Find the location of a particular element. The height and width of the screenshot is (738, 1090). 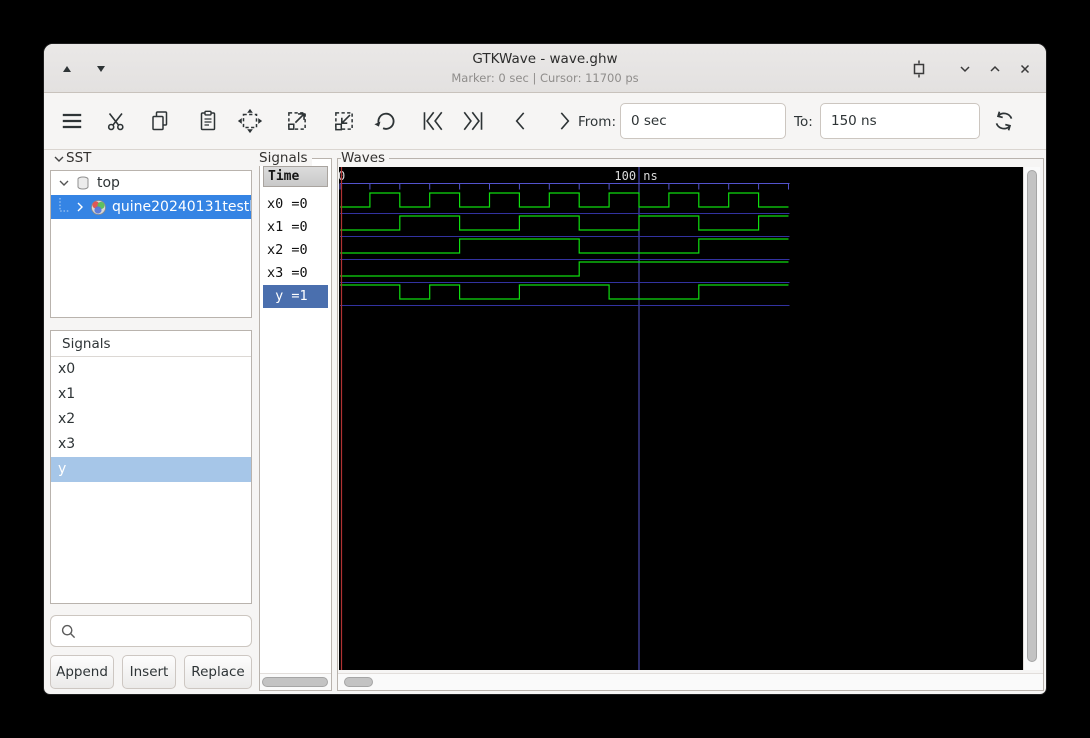

window-title: GTKWave - wave.ghw is located at coordinates (545, 59).